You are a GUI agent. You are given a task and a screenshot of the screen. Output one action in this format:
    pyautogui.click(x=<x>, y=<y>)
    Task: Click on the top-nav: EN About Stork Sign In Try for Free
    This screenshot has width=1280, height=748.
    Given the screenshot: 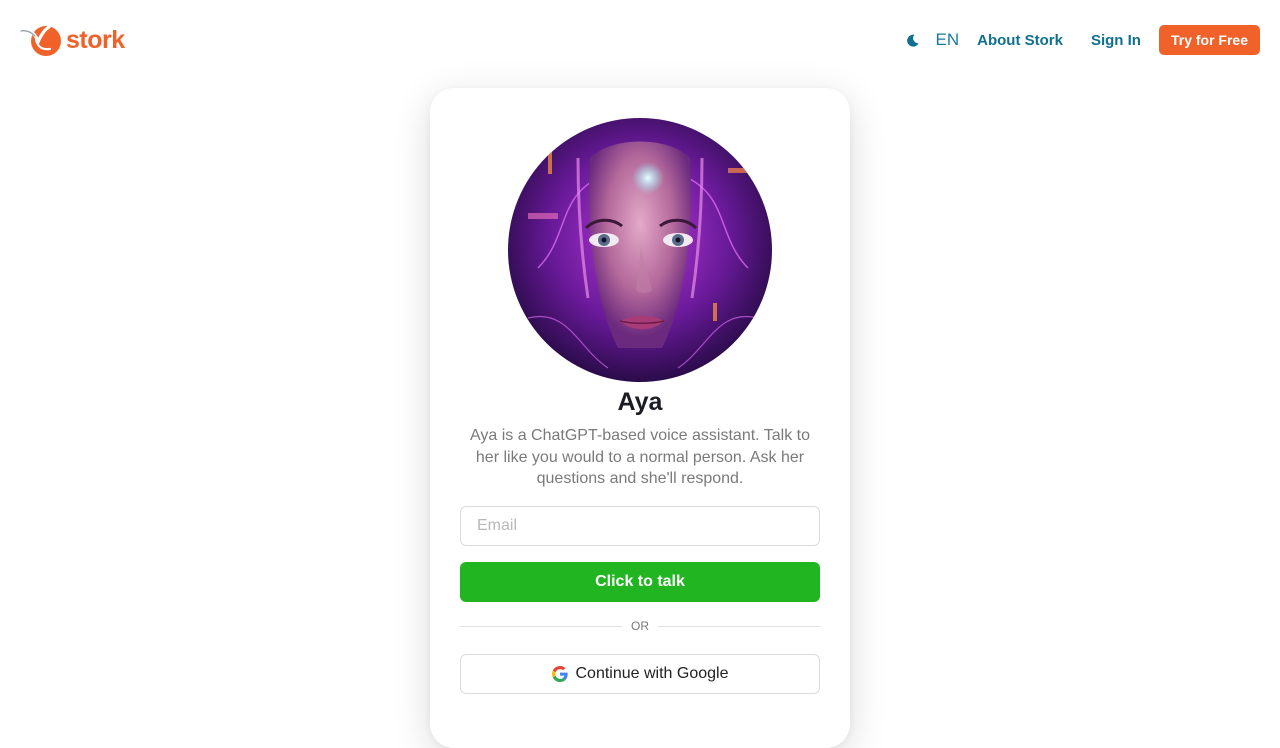 What is the action you would take?
    pyautogui.click(x=1083, y=40)
    